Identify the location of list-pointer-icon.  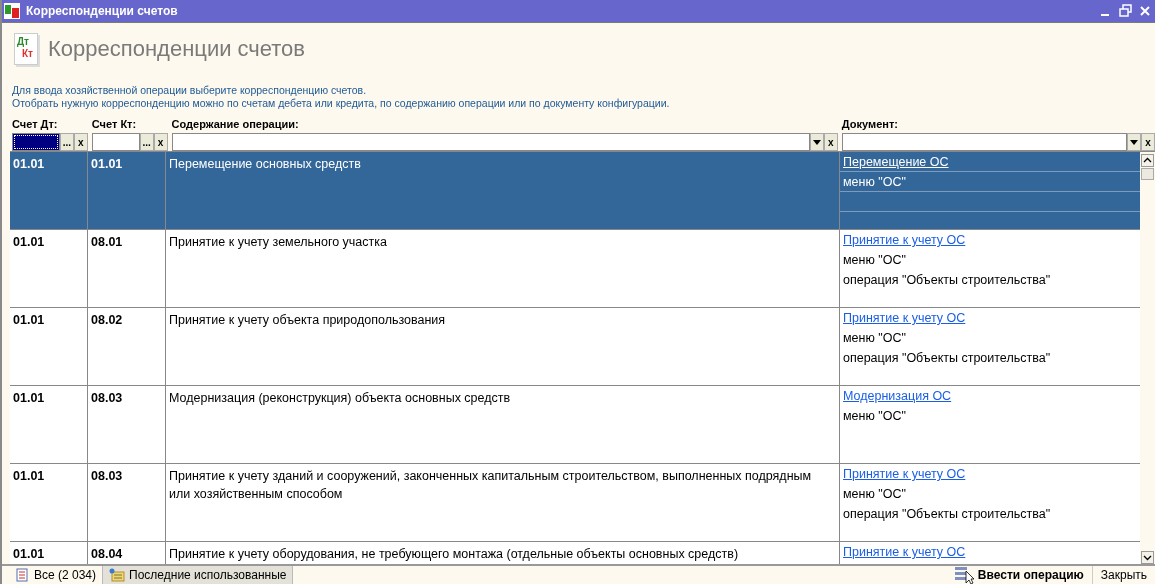
(964, 575).